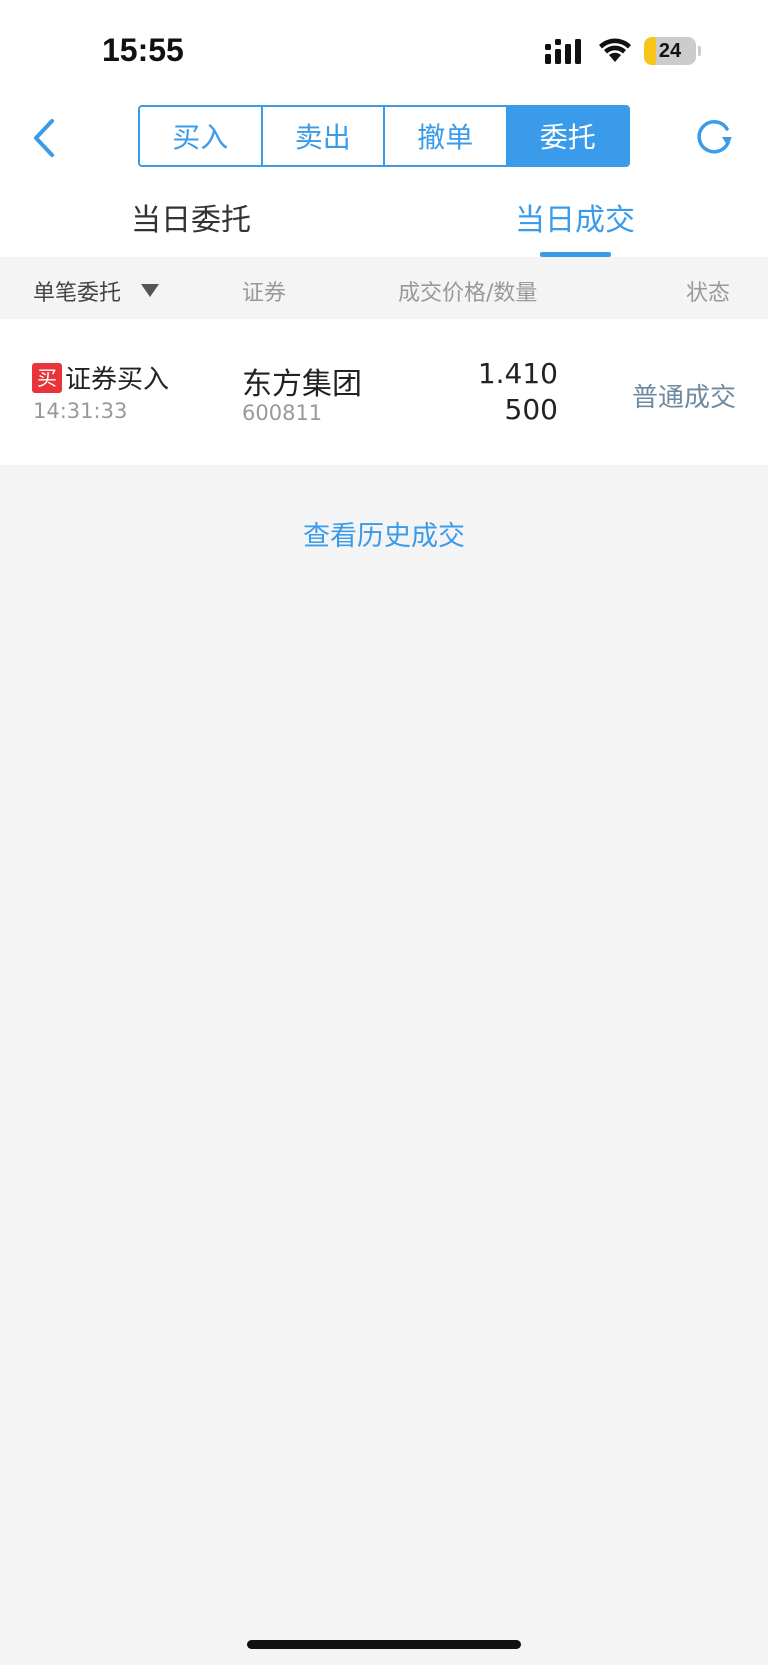  What do you see at coordinates (517, 373) in the screenshot?
I see `deal-price: 1.410` at bounding box center [517, 373].